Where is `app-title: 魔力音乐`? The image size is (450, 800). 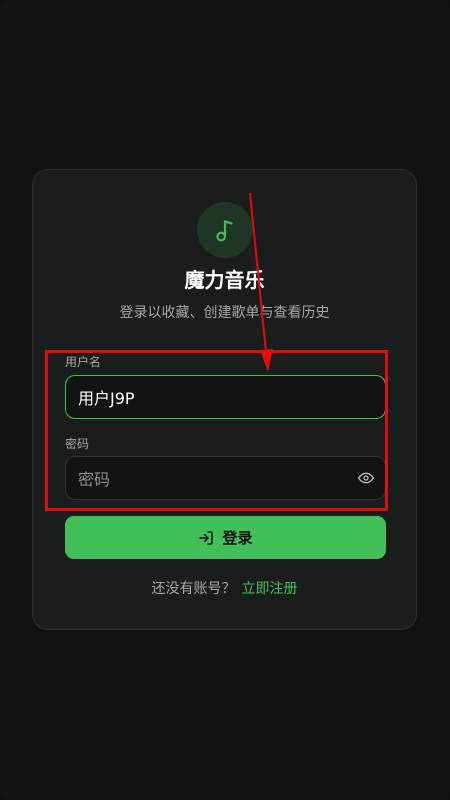 app-title: 魔力音乐 is located at coordinates (224, 280).